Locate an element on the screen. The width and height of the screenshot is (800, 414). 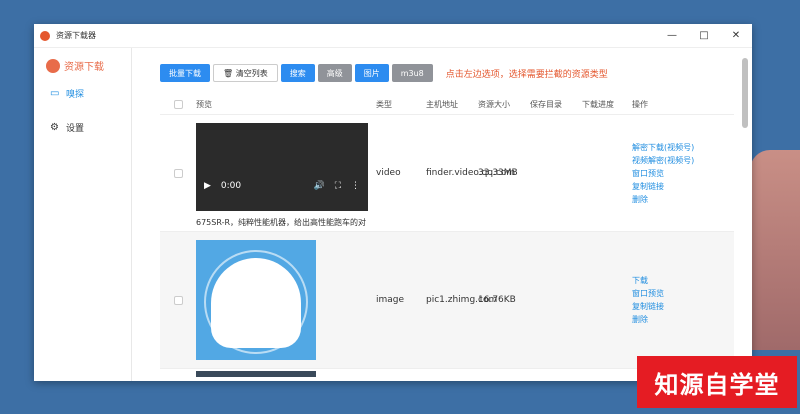
clear-list-label: 清空列表 is located at coordinates (251, 73).